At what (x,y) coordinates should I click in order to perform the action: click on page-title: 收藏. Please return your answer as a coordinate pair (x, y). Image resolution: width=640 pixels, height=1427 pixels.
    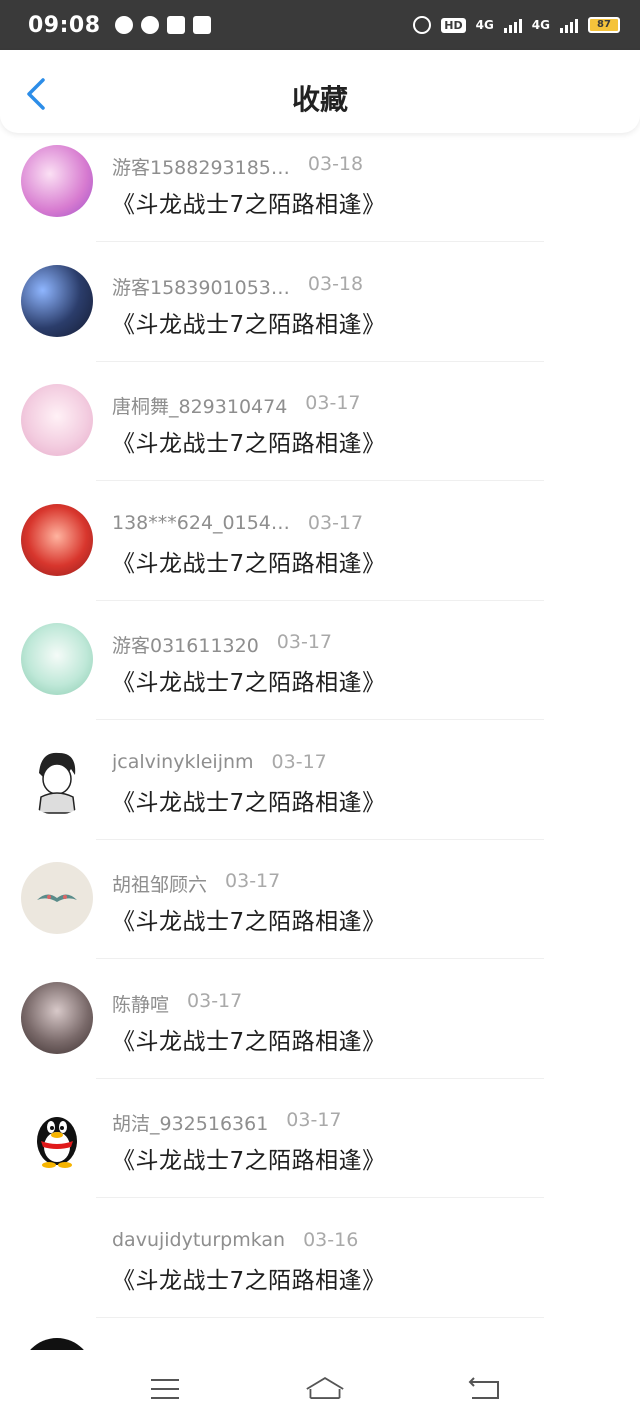
    Looking at the image, I should click on (319, 99).